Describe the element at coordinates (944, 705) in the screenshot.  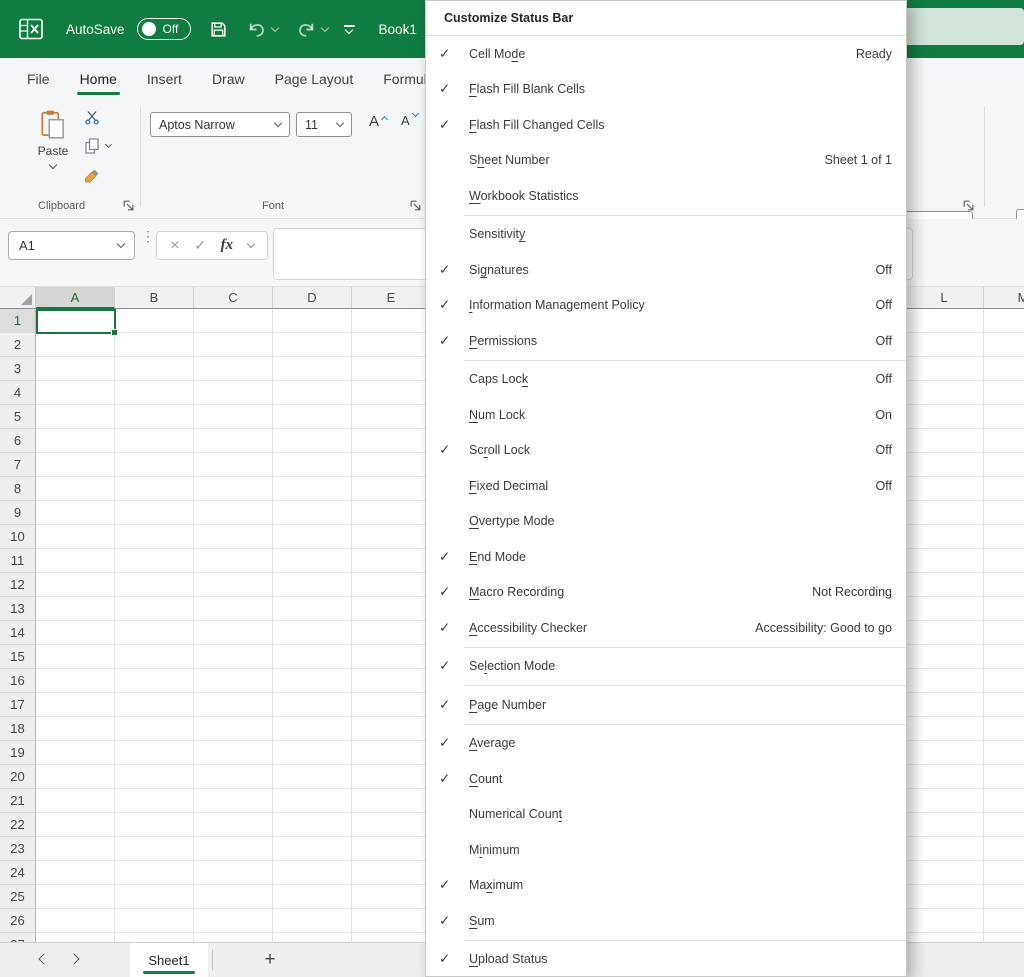
I see `grid-cell-L17` at that location.